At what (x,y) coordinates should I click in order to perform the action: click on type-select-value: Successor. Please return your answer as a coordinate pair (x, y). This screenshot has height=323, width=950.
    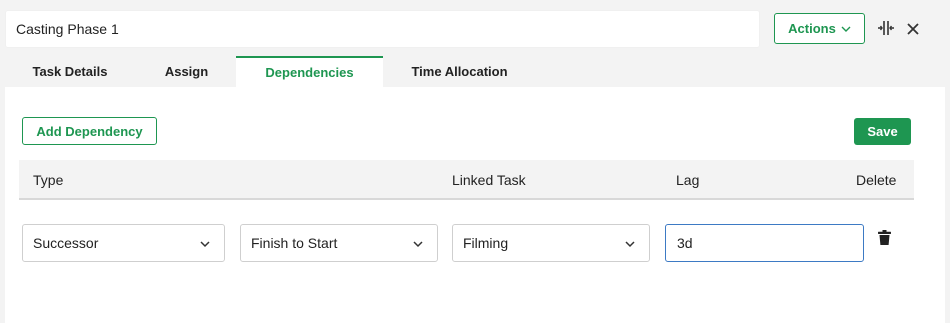
    Looking at the image, I should click on (66, 243).